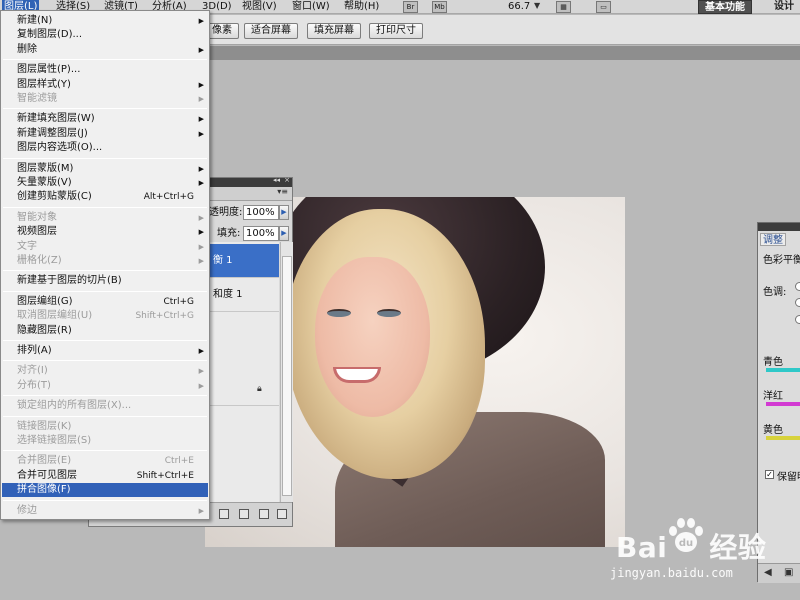 The width and height of the screenshot is (800, 600). What do you see at coordinates (537, 5) in the screenshot?
I see `zoom-dropdown-icon: ▼` at bounding box center [537, 5].